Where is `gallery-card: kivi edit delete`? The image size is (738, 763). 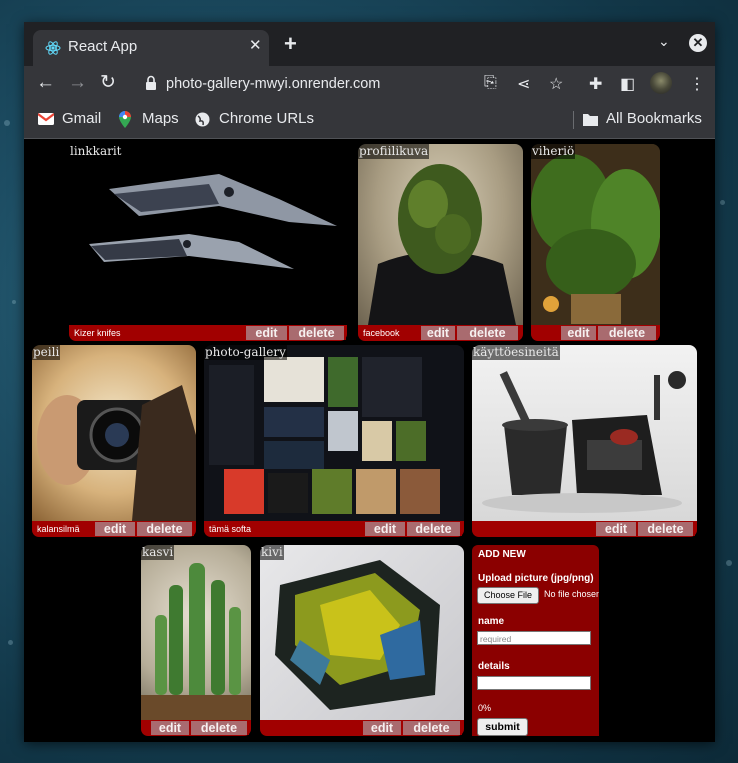
gallery-card: kivi edit delete is located at coordinates (362, 640).